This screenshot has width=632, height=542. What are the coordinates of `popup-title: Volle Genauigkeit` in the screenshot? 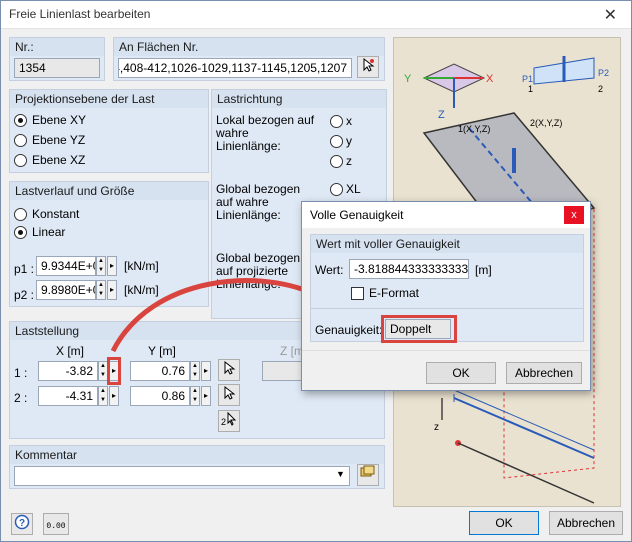 It's located at (357, 215).